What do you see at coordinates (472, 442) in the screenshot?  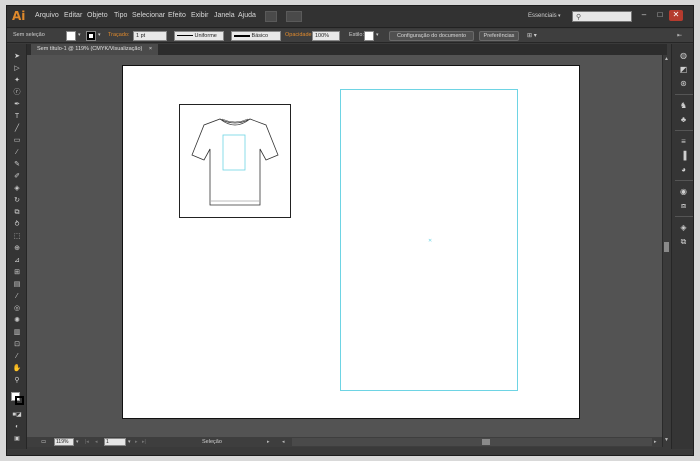 I see `horizontal-scrollbar` at bounding box center [472, 442].